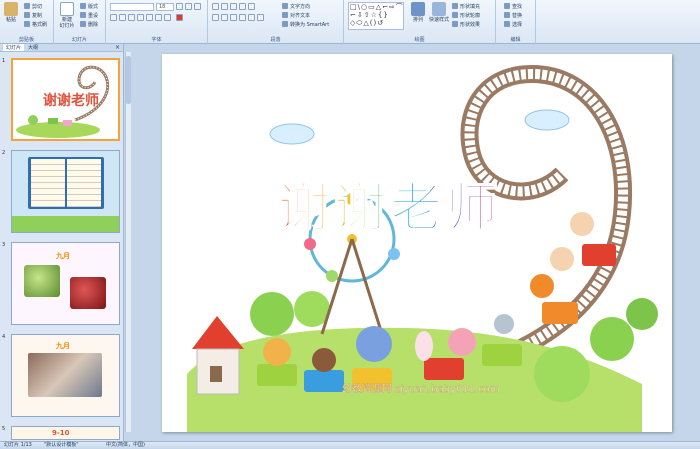  What do you see at coordinates (132, 7) in the screenshot?
I see `font-name-select` at bounding box center [132, 7].